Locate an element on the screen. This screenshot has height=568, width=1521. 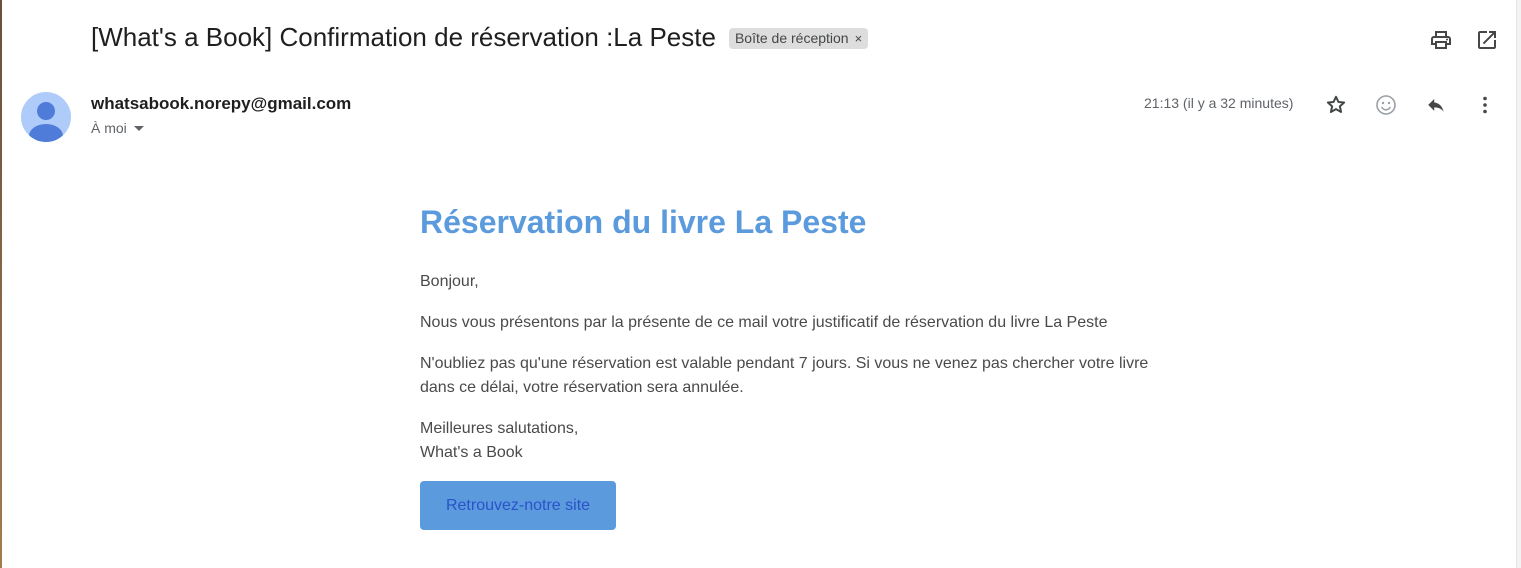
recipient-text: À moi is located at coordinates (109, 128).